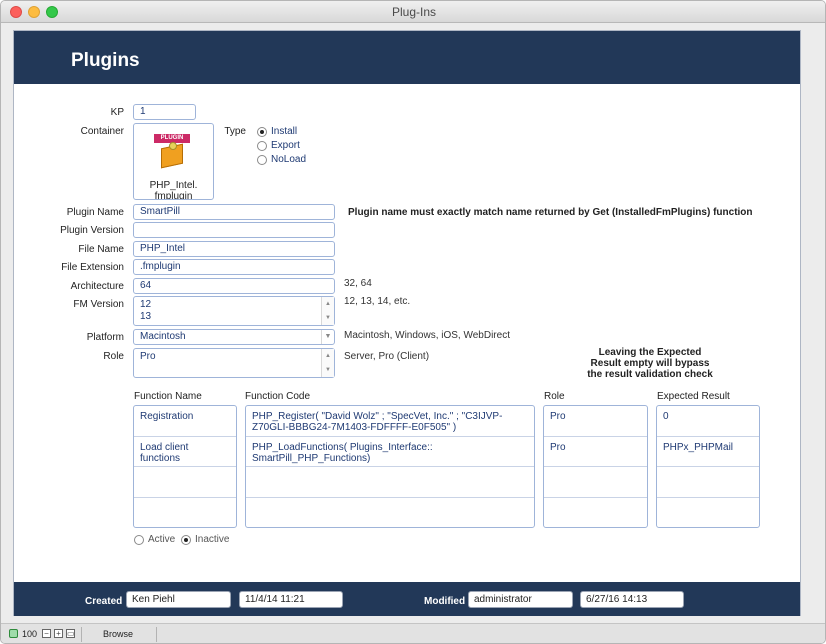 The height and width of the screenshot is (644, 826). What do you see at coordinates (104, 601) in the screenshot?
I see `created-label: Created` at bounding box center [104, 601].